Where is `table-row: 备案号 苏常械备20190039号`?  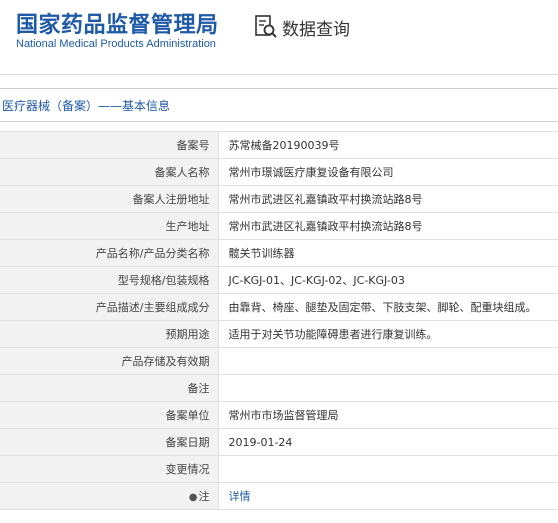
table-row: 备案号 苏常械备20190039号 is located at coordinates (279, 145).